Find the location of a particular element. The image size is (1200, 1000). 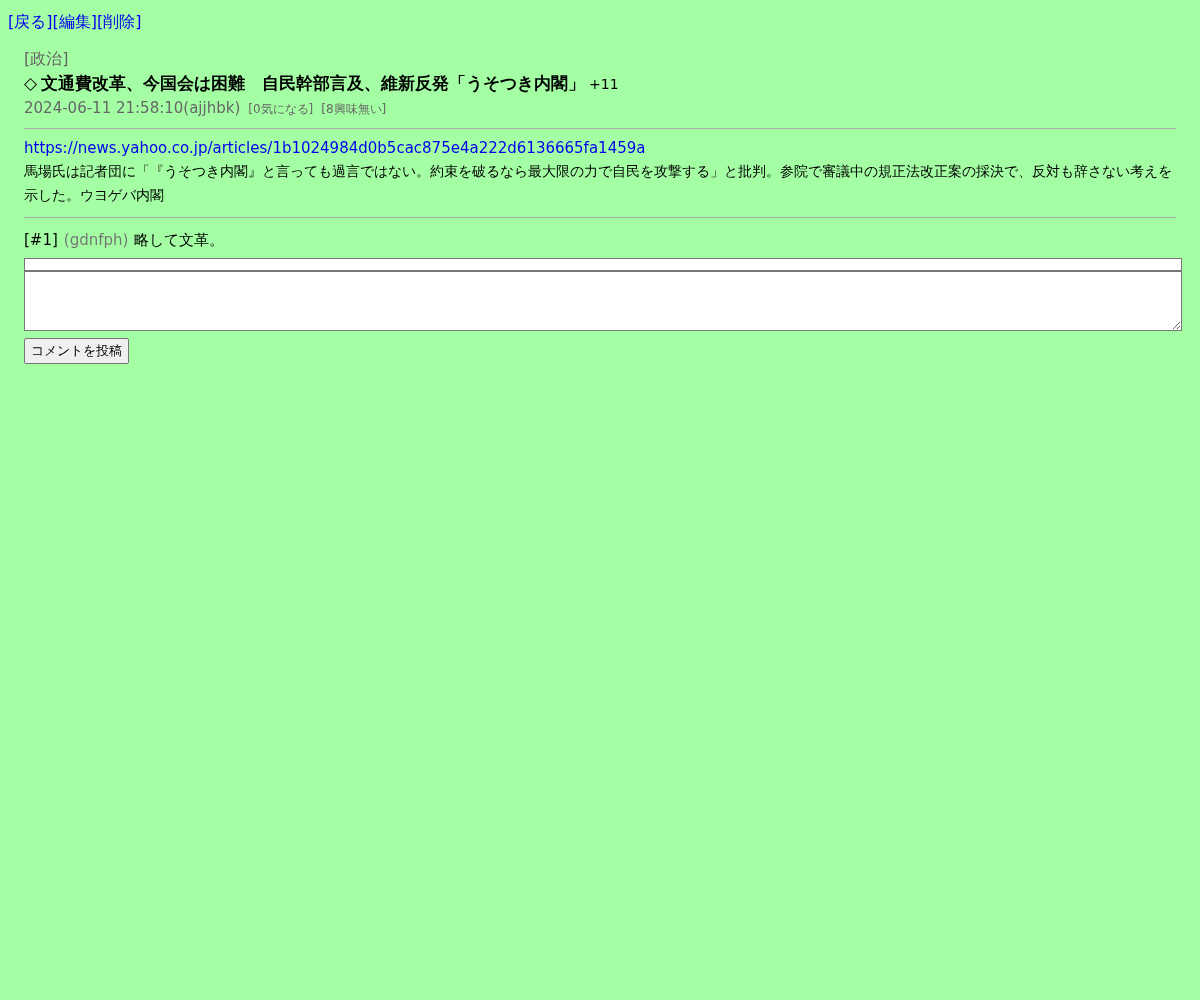

nav-link: [削除] is located at coordinates (119, 22).